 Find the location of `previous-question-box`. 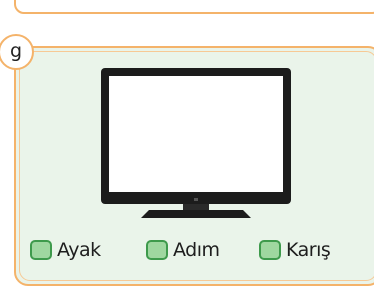

previous-question-box is located at coordinates (194, 7).